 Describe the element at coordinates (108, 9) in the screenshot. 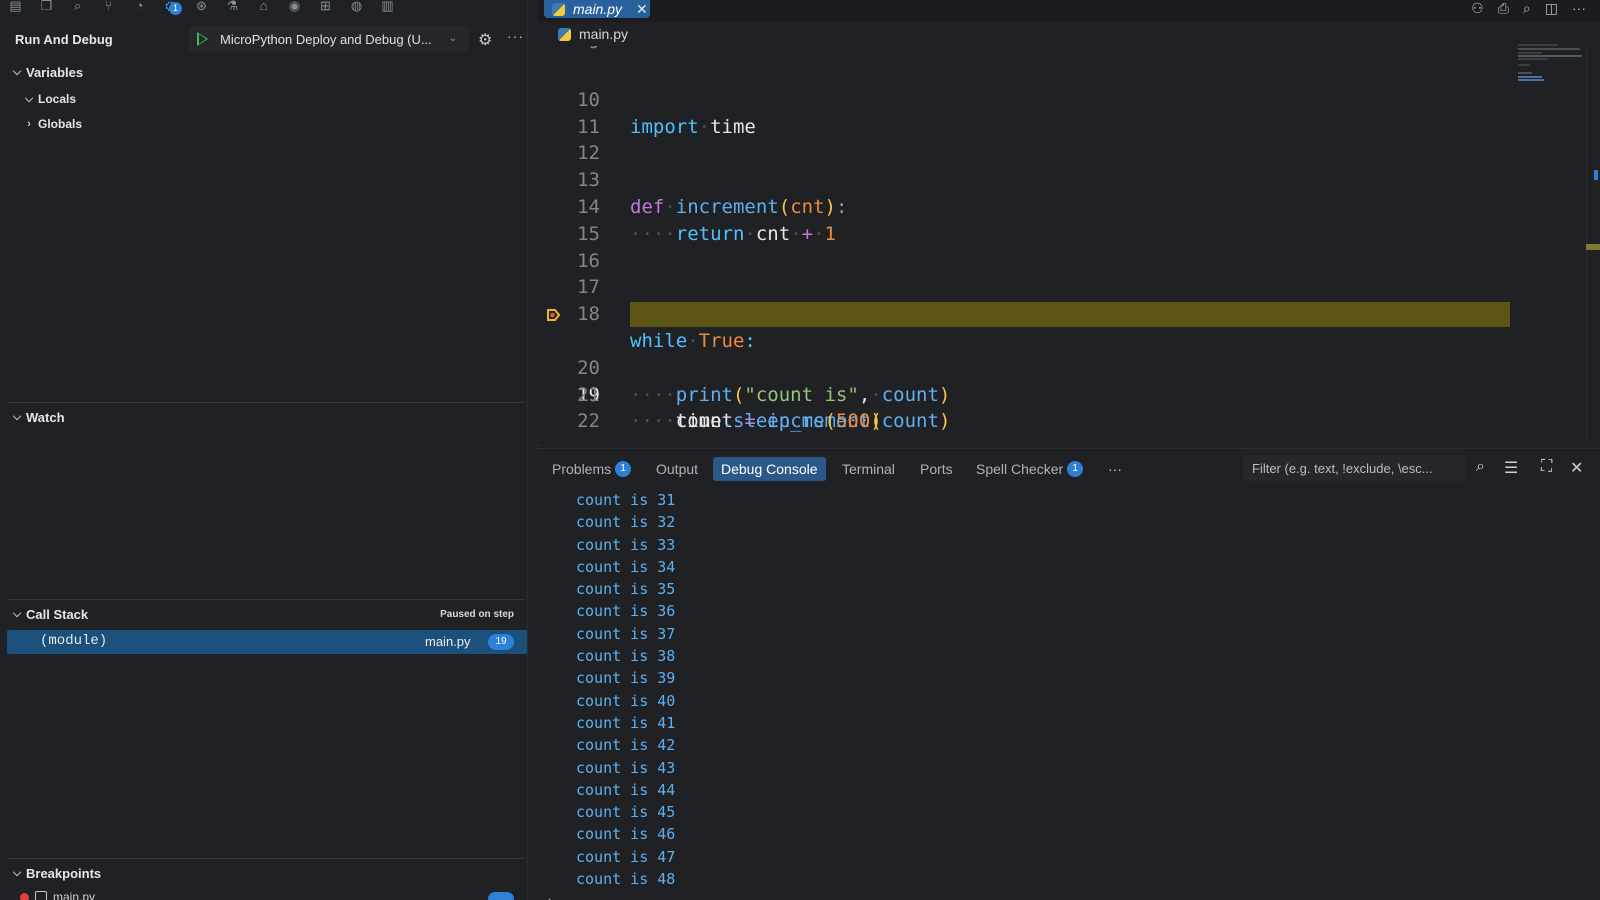

I see `source-control-icon: ⑂` at that location.